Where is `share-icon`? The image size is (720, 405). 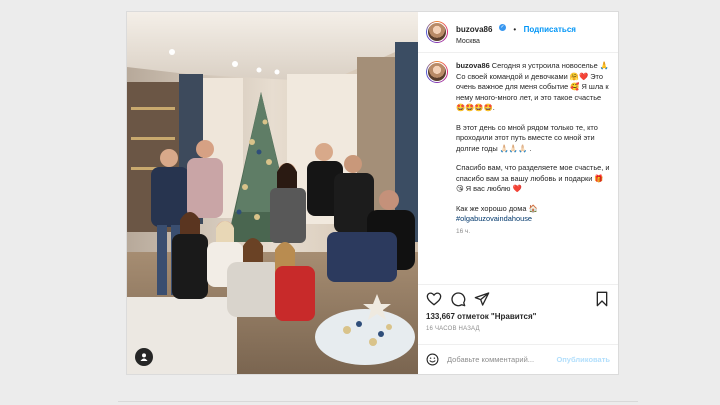 share-icon is located at coordinates (482, 299).